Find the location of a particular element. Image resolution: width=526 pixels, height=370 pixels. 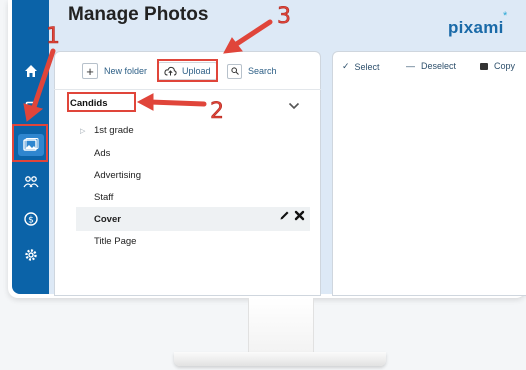

dollar-icon: $ is located at coordinates (31, 219).